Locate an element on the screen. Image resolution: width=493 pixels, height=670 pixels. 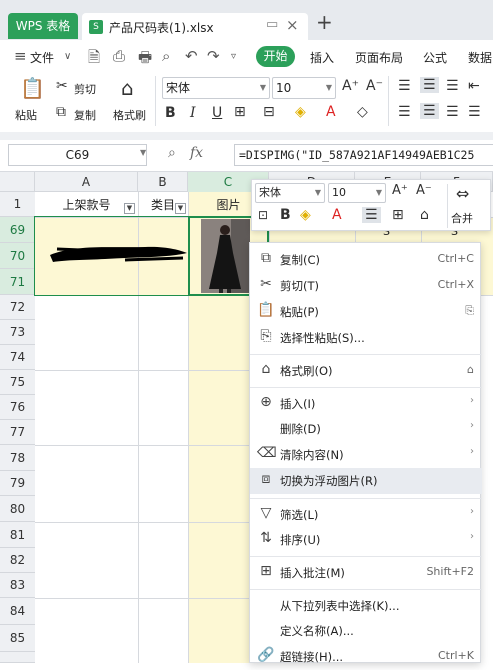
tab-data: 数据 is located at coordinates (480, 57).